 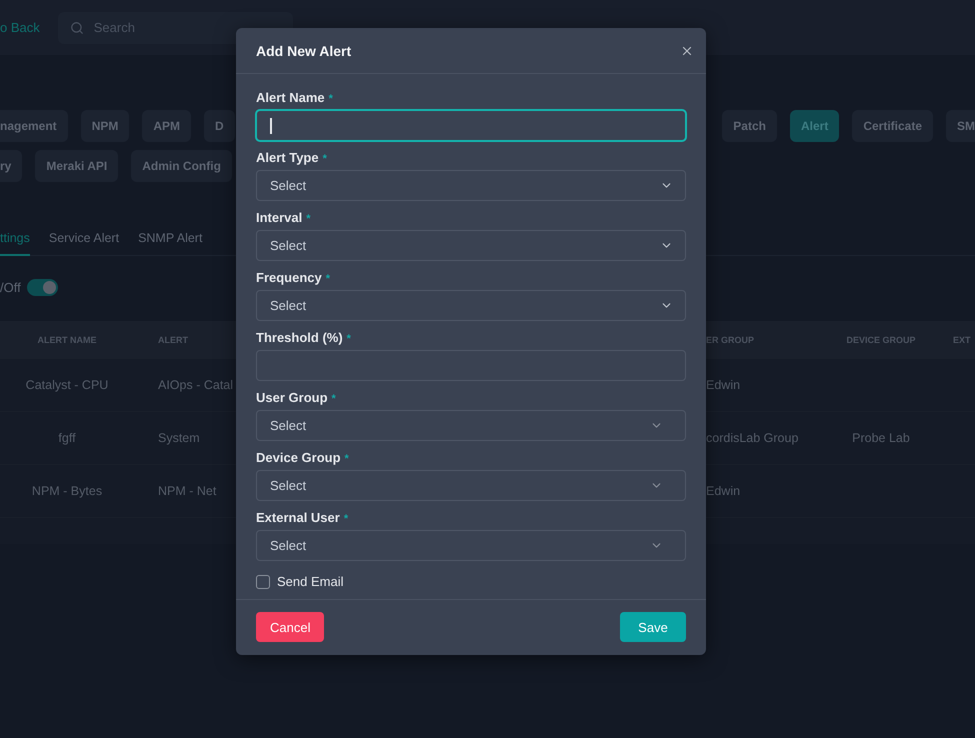 I want to click on dialog-title: Add New Alert, so click(x=304, y=50).